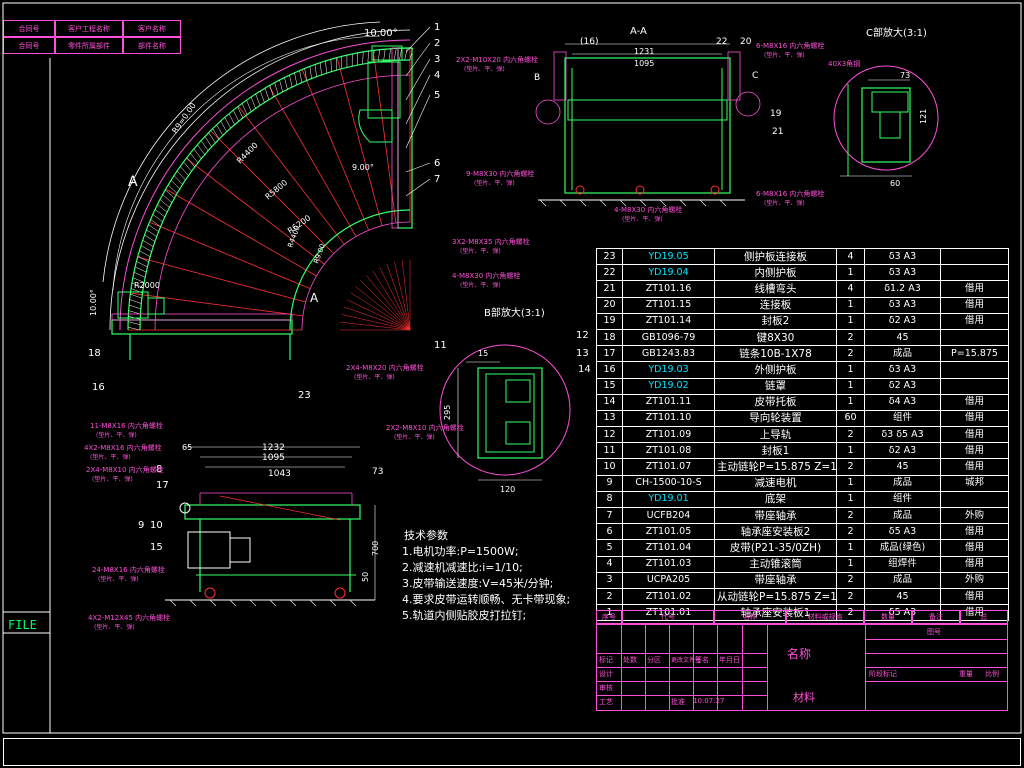 Image resolution: width=1024 pixels, height=768 pixels. What do you see at coordinates (505, 412) in the screenshot?
I see `detail-b-view` at bounding box center [505, 412].